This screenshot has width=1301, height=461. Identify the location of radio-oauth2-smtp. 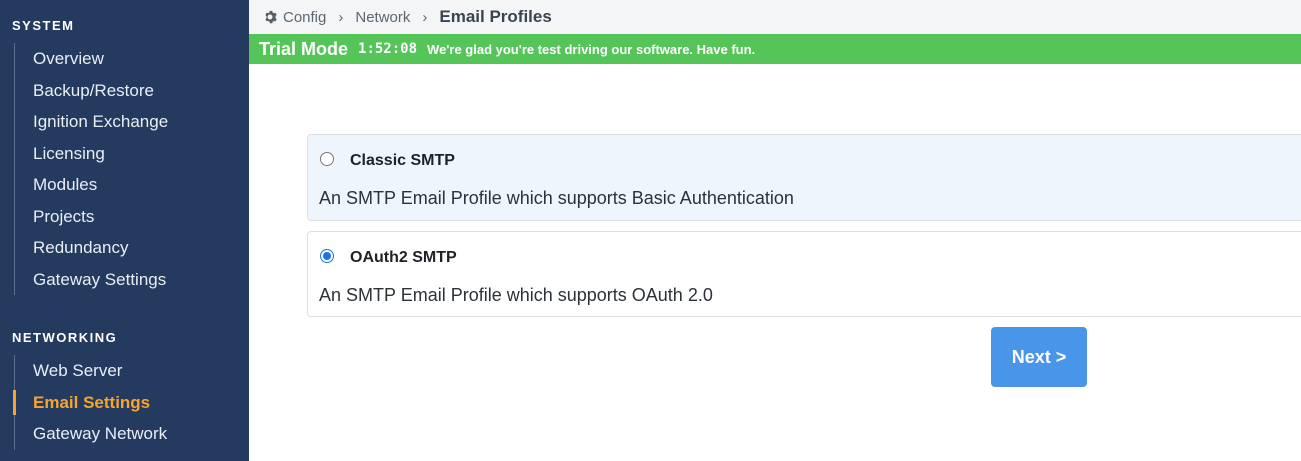
(327, 256).